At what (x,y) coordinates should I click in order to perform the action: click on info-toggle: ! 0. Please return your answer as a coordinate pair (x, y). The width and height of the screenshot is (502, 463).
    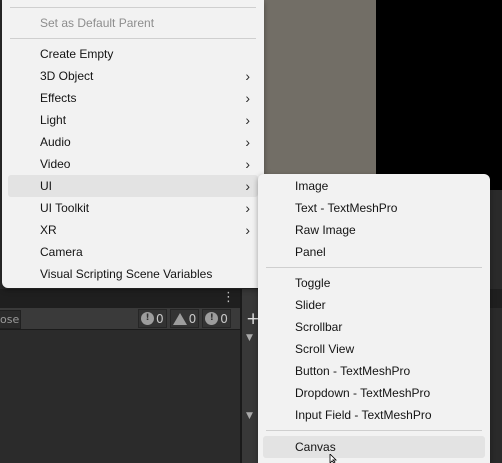
    Looking at the image, I should click on (152, 318).